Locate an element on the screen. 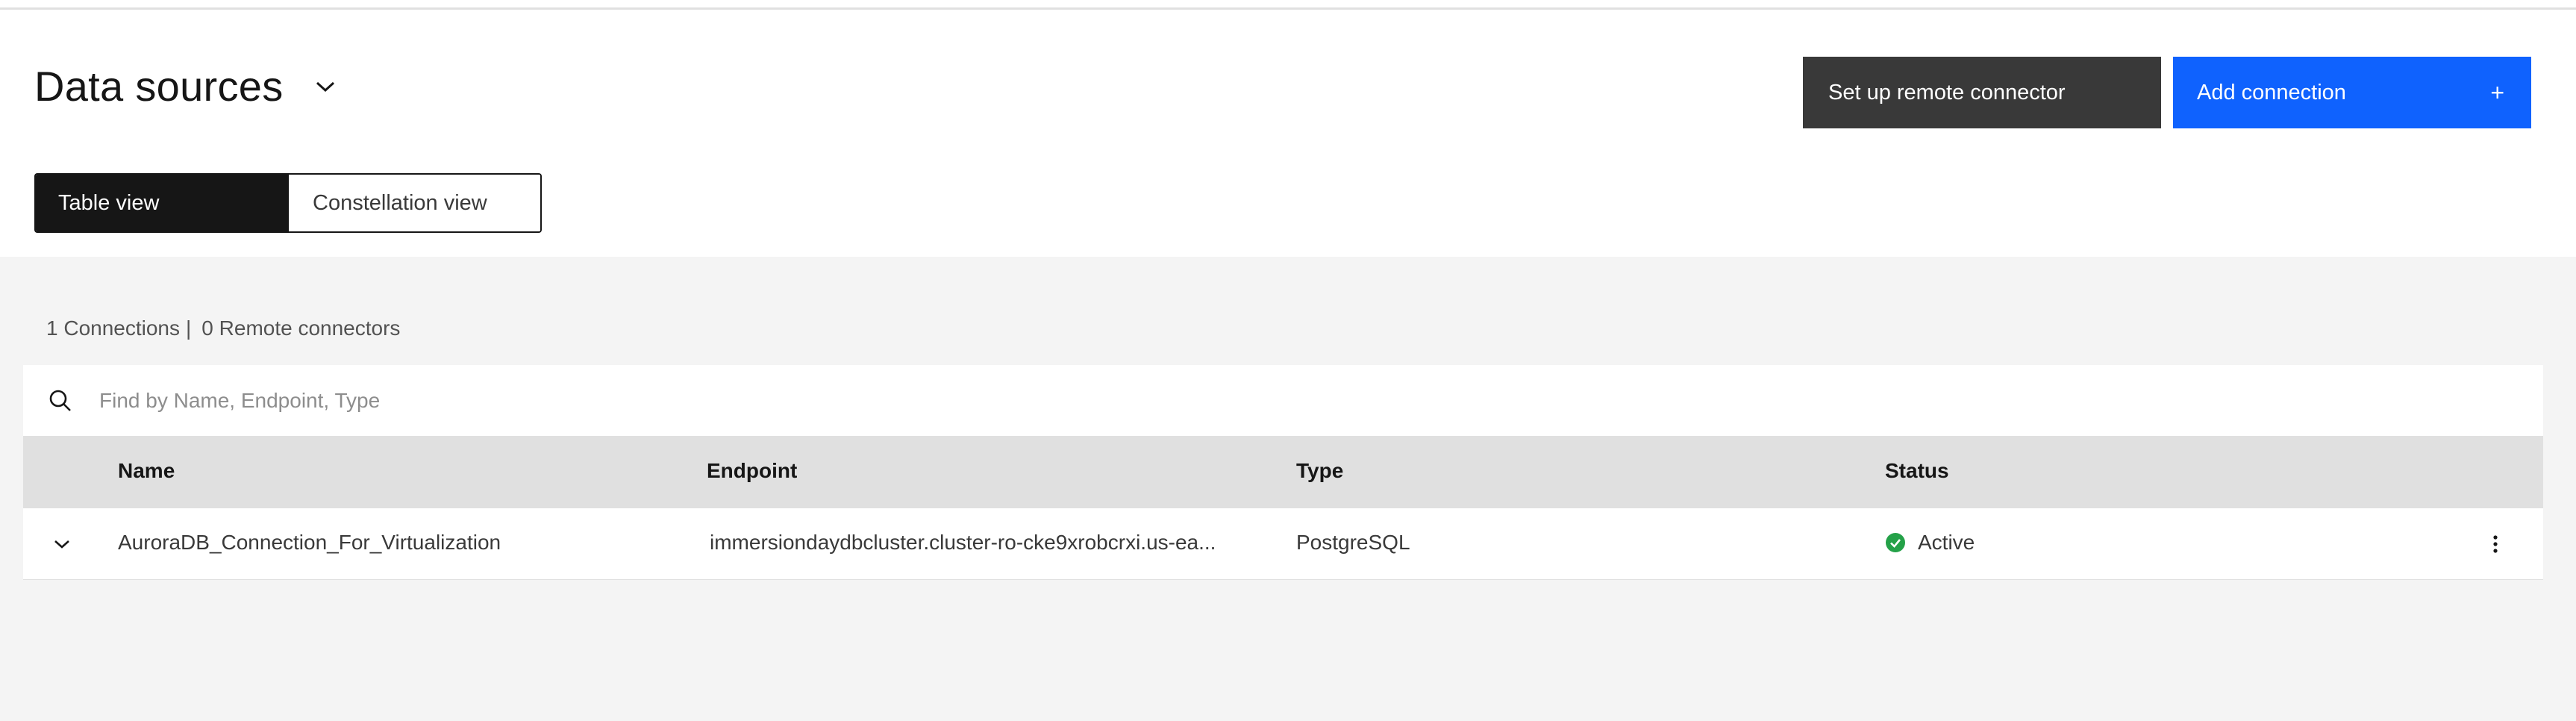  column-header-status: Status is located at coordinates (1917, 471).